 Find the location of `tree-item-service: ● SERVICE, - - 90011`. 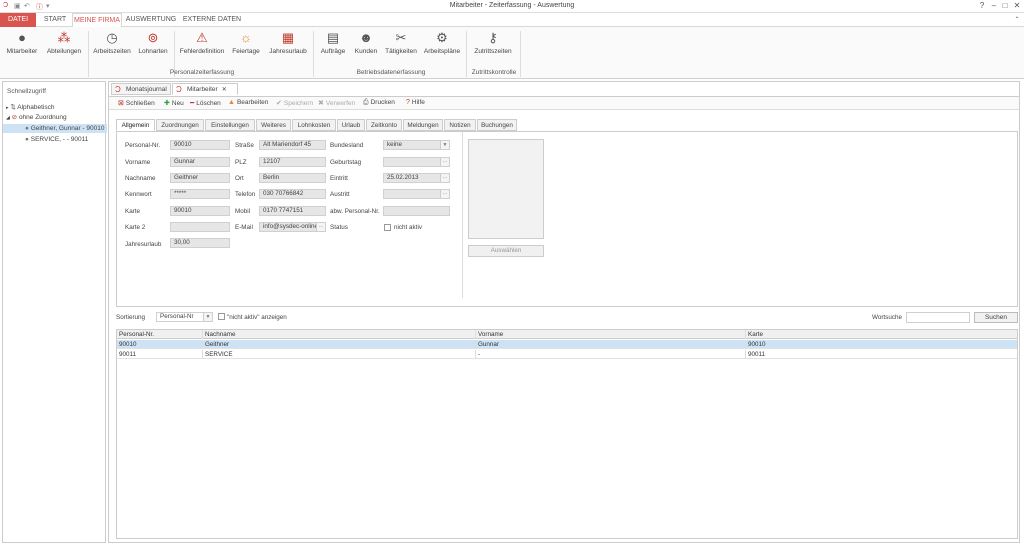

tree-item-service: ● SERVICE, - - 90011 is located at coordinates (55, 139).